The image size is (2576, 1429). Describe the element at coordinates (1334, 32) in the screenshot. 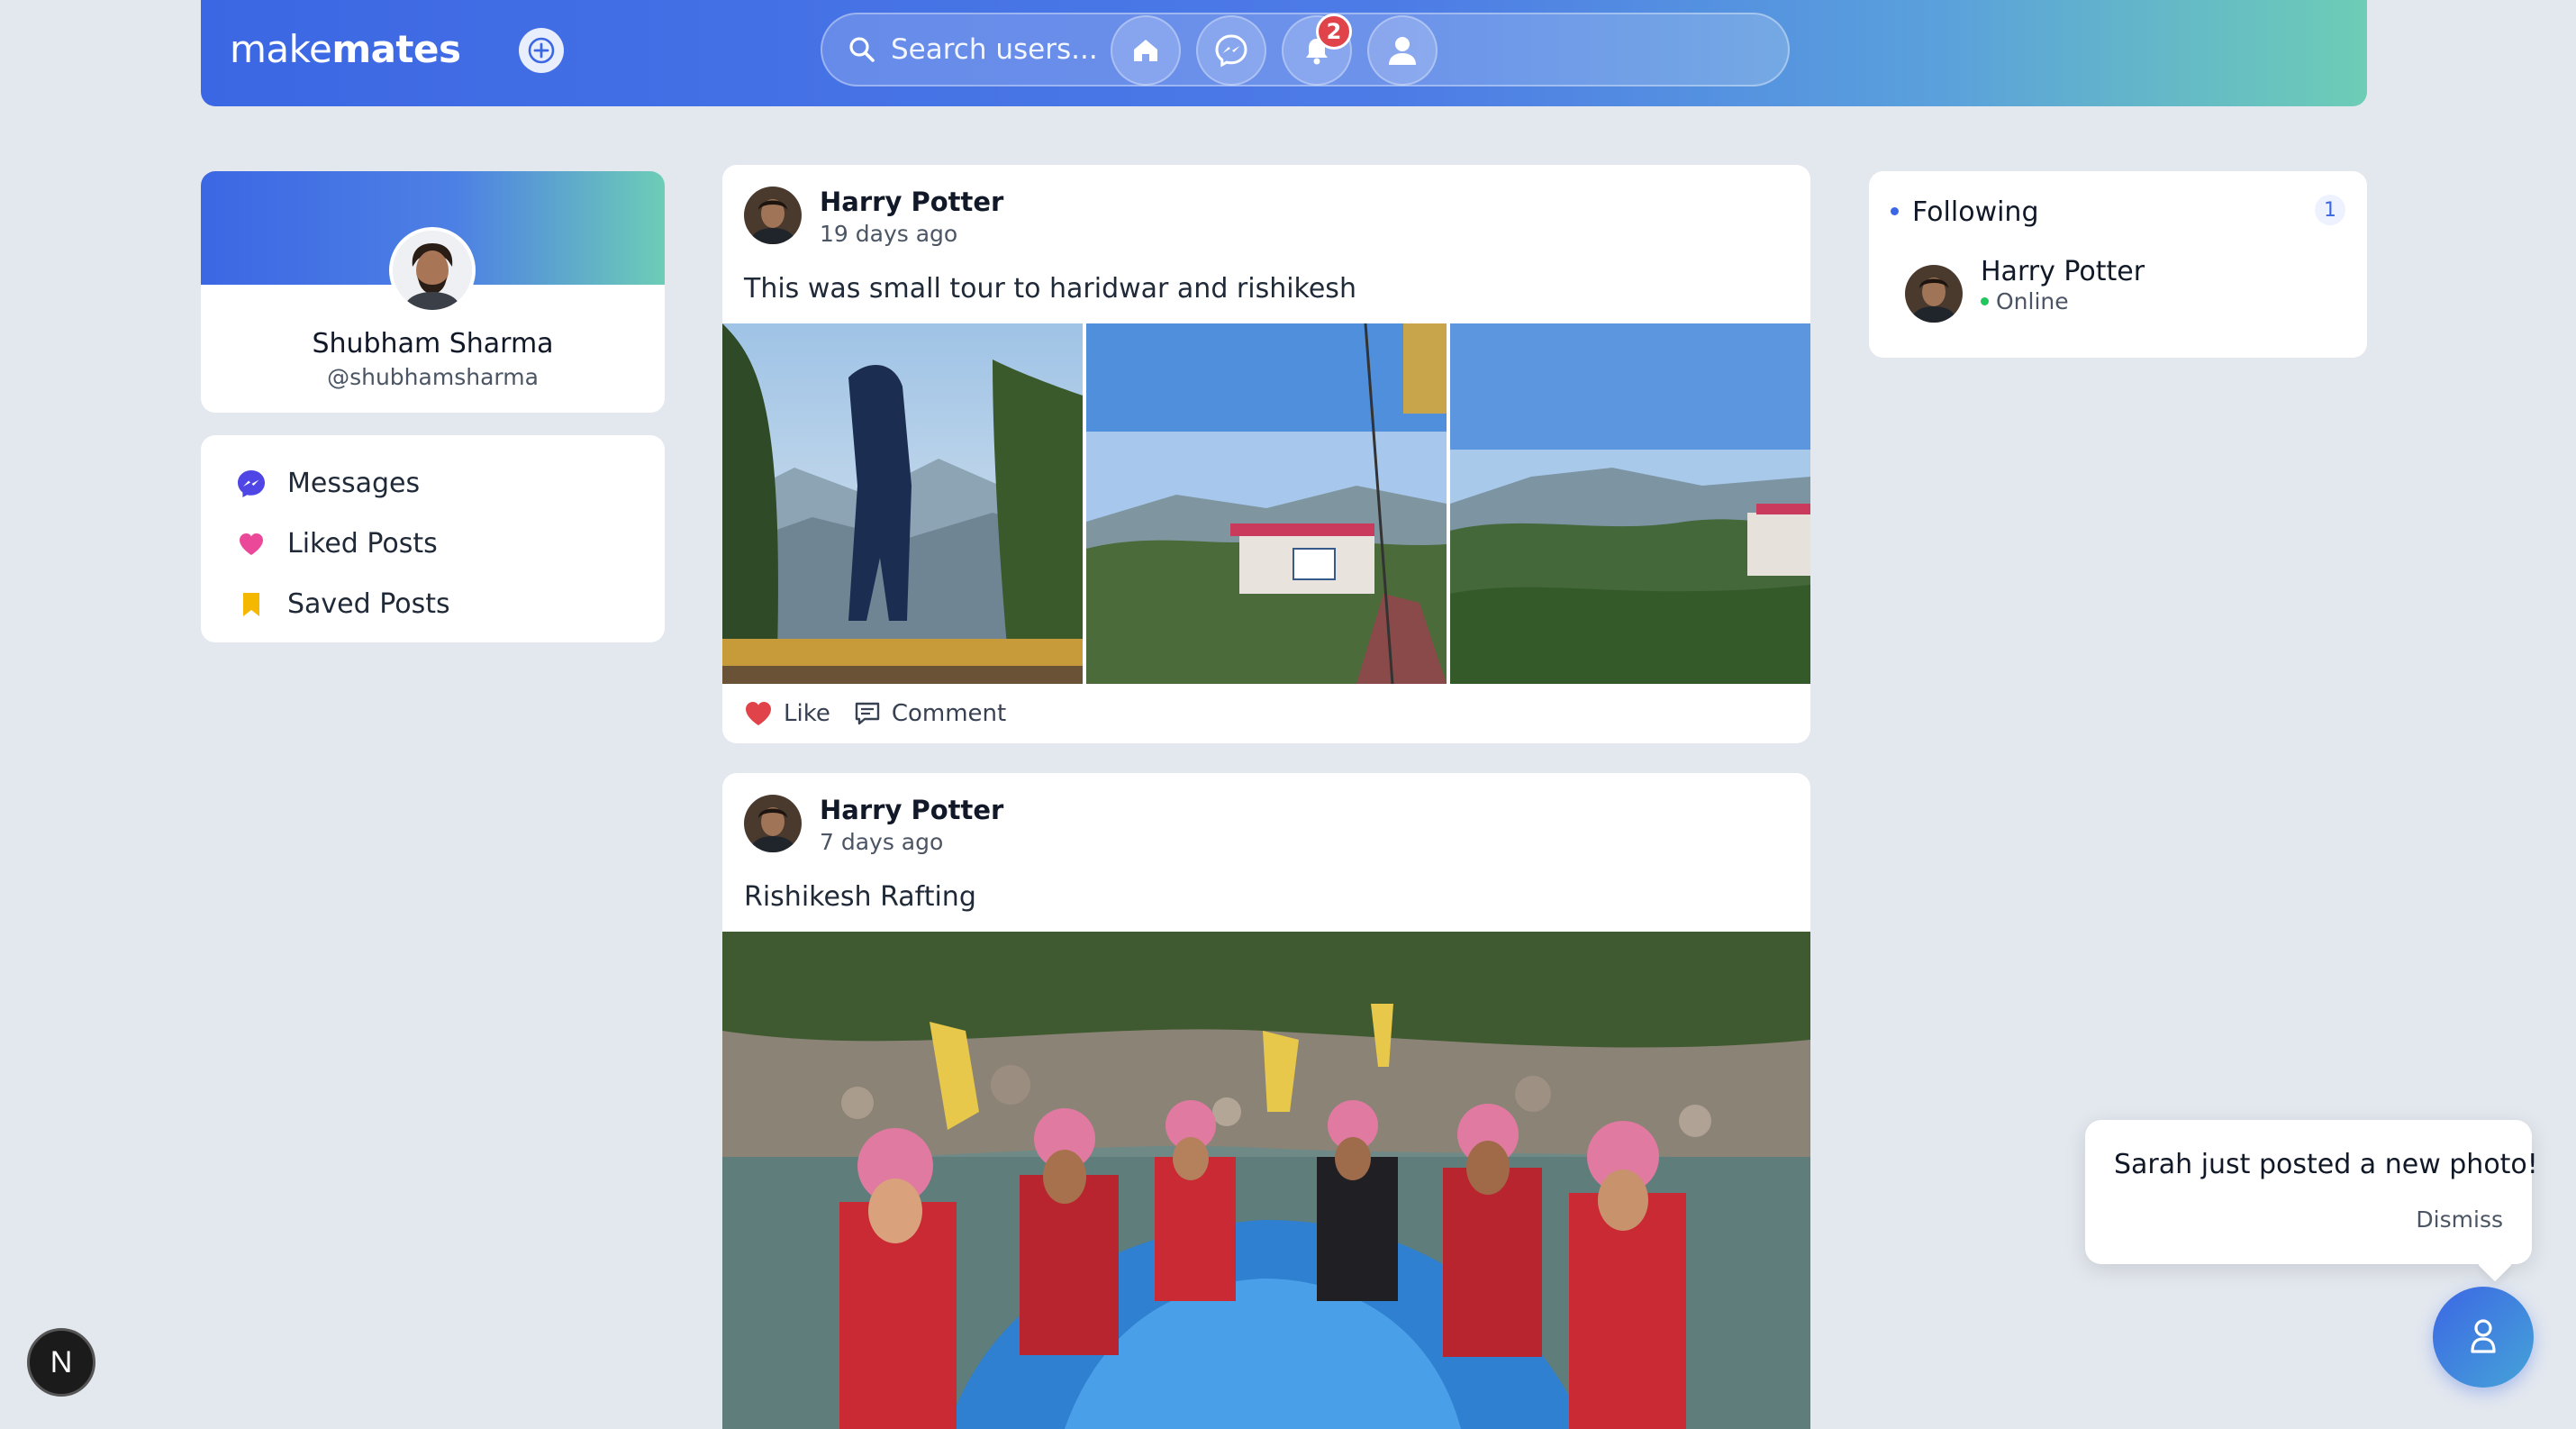

I see `notification-count-badge: 2` at that location.